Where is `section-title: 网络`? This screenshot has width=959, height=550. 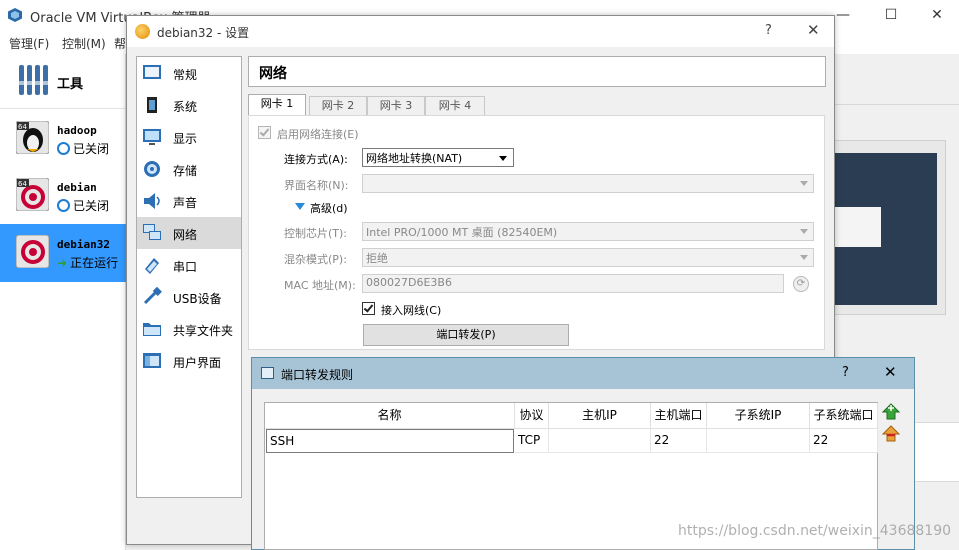 section-title: 网络 is located at coordinates (537, 71).